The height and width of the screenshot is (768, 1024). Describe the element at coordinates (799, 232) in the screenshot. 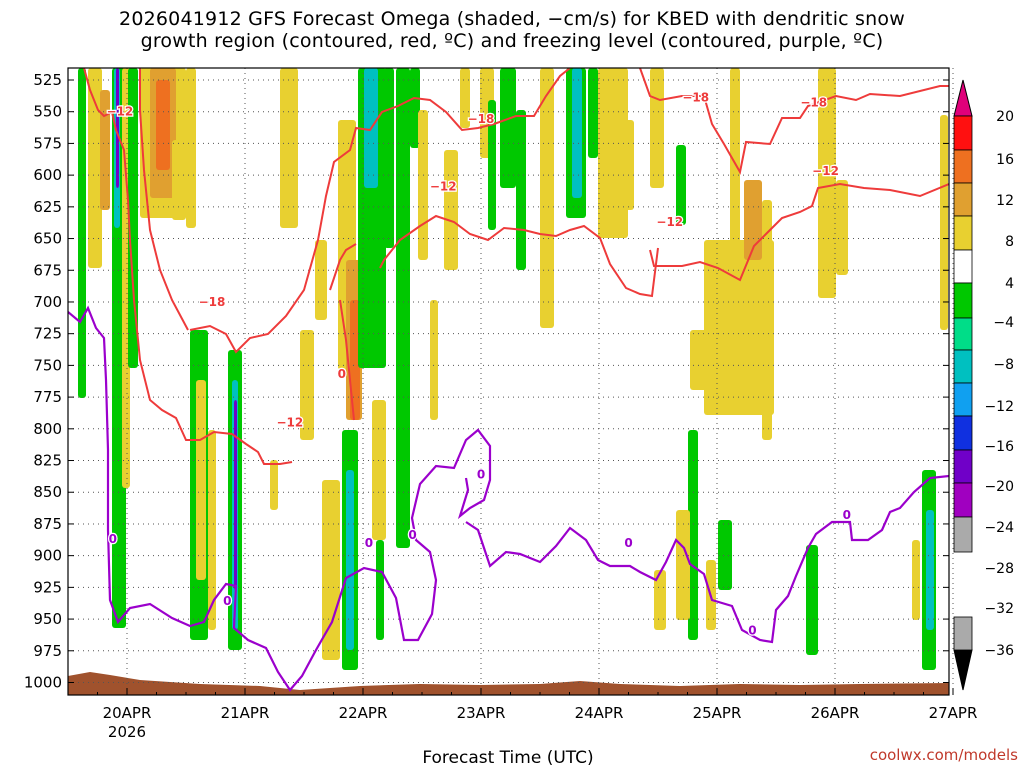

I see `temperature-contour` at that location.